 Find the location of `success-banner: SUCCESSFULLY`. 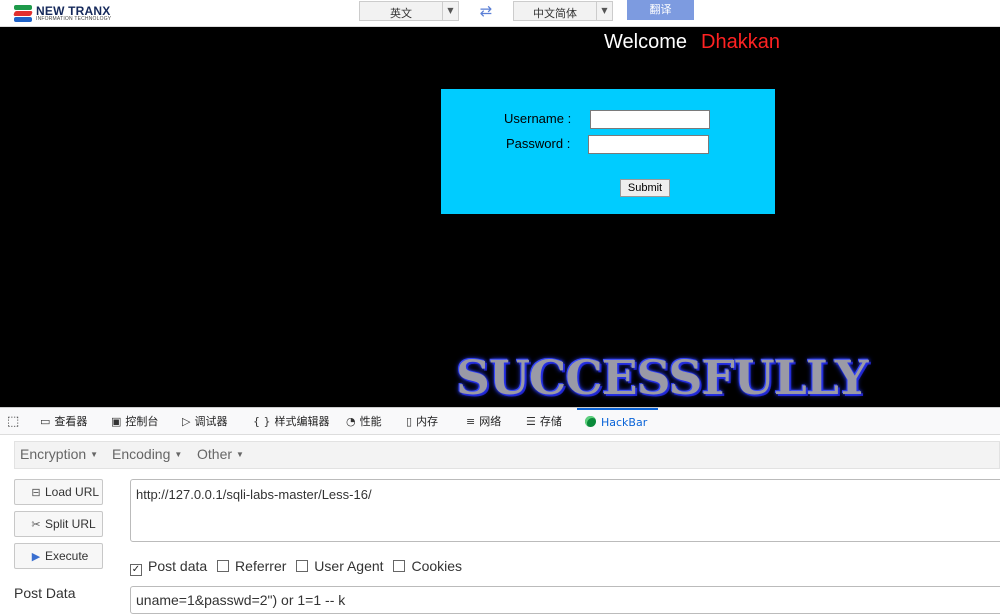

success-banner: SUCCESSFULLY is located at coordinates (662, 378).